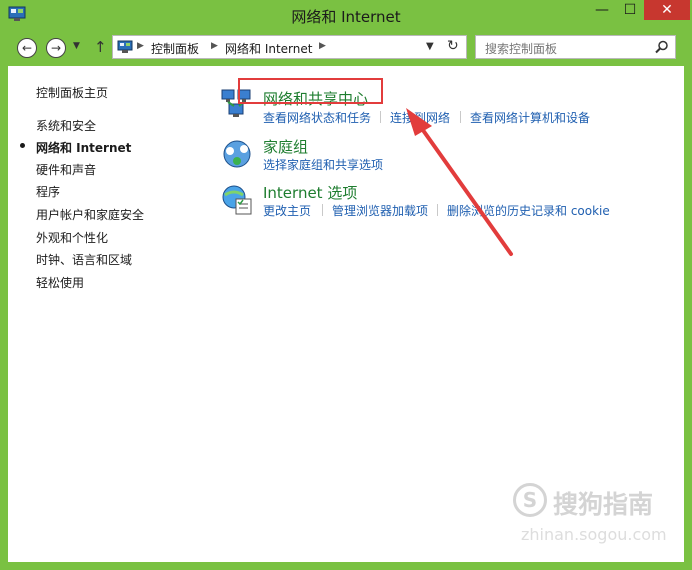  I want to click on sidebar-item-appearance: 外观和个性化, so click(72, 237).